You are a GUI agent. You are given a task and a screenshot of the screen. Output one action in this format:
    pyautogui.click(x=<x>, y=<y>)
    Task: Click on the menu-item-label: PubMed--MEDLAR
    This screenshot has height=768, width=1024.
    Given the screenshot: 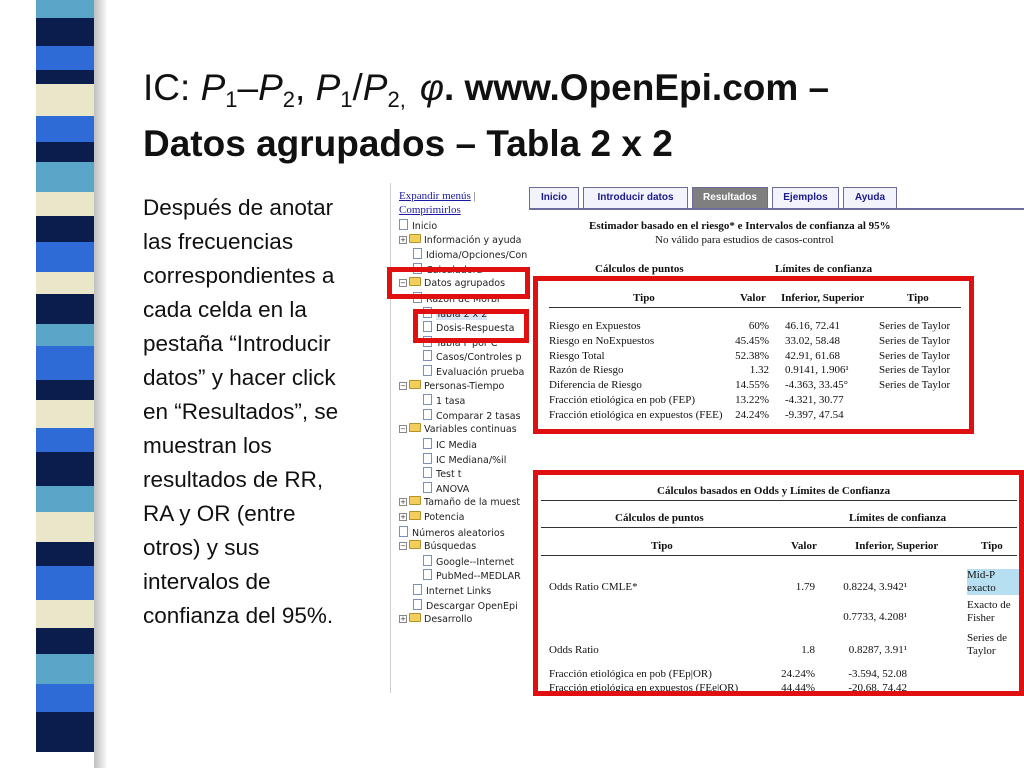 What is the action you would take?
    pyautogui.click(x=478, y=577)
    